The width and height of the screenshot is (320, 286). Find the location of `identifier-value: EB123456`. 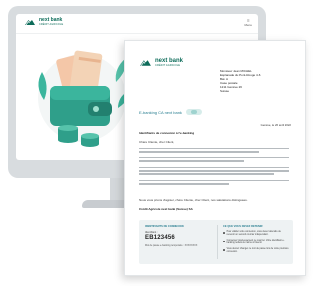

identifier-value: EB123456 is located at coordinates (160, 238).